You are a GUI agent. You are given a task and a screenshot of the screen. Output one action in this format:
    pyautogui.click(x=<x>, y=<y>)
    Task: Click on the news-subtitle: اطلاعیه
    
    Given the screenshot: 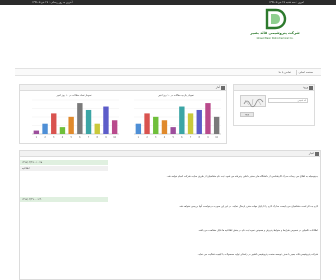 What is the action you would take?
    pyautogui.click(x=64, y=168)
    